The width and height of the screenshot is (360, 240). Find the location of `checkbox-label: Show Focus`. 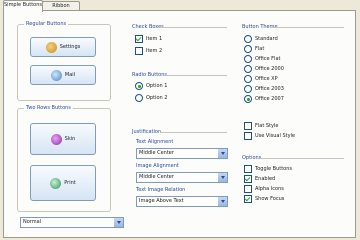

checkbox-label: Show Focus is located at coordinates (270, 199).